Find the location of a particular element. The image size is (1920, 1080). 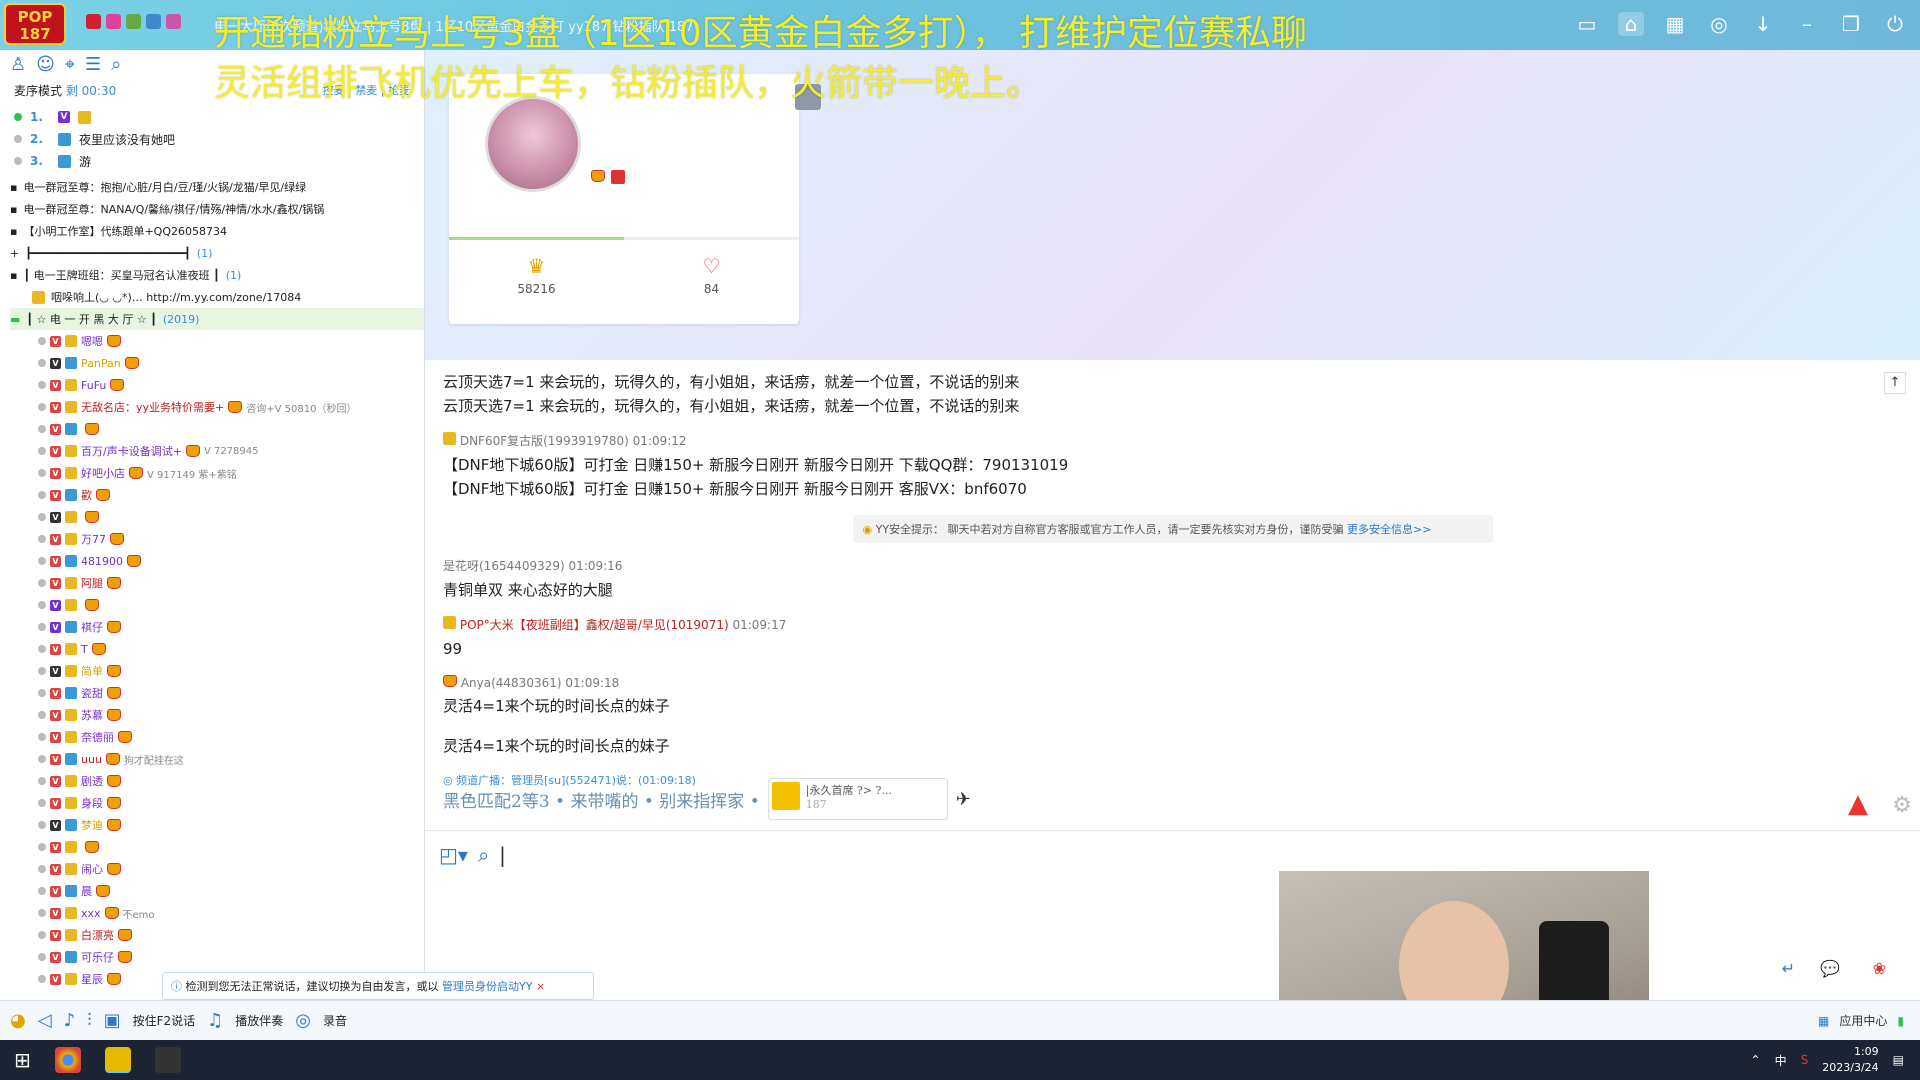

music-icon: ♫ is located at coordinates (215, 1020).